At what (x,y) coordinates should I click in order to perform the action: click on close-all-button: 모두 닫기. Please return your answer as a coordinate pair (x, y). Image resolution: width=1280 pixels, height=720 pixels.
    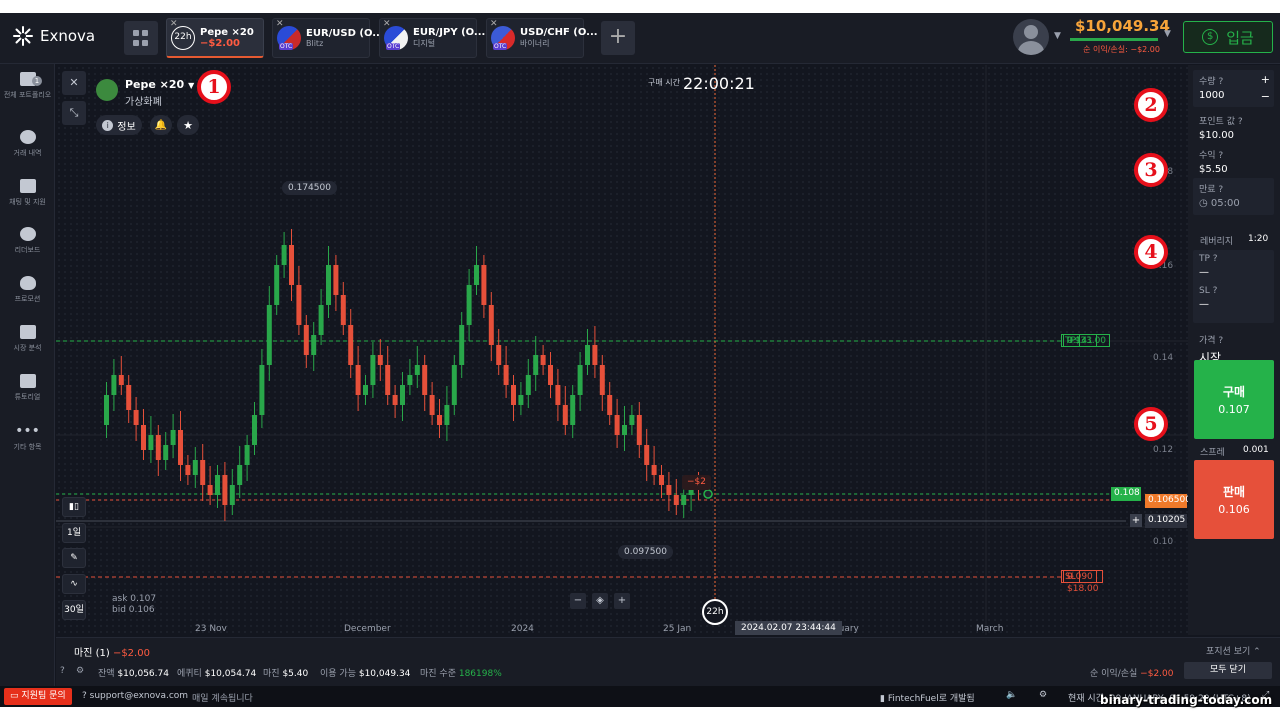
    Looking at the image, I should click on (1228, 670).